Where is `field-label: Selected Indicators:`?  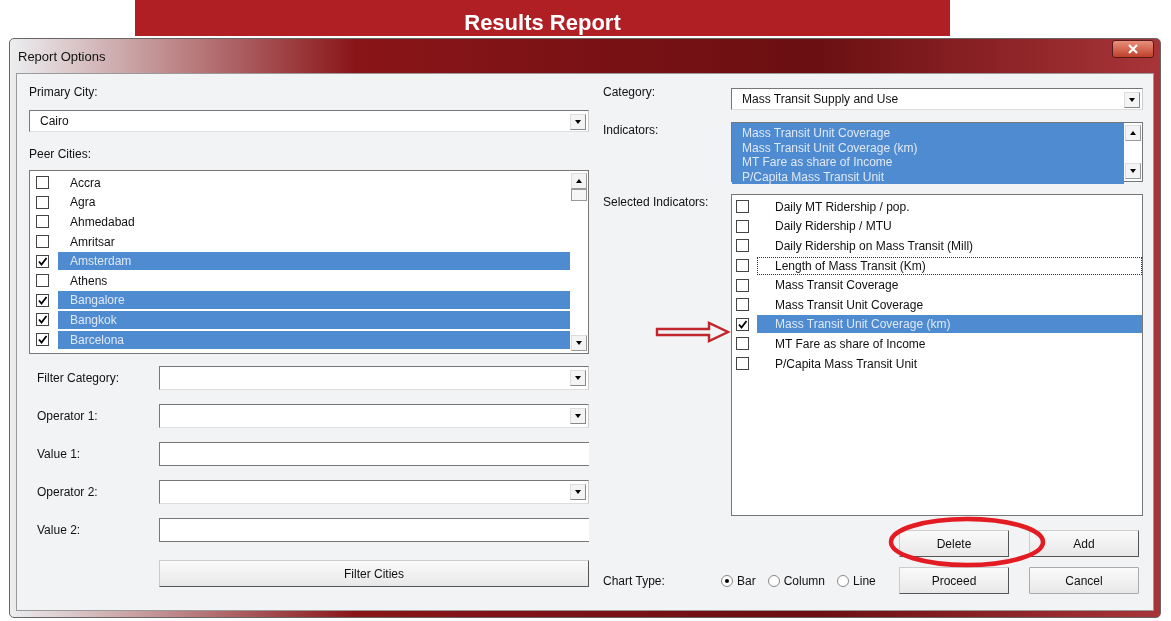
field-label: Selected Indicators: is located at coordinates (656, 202).